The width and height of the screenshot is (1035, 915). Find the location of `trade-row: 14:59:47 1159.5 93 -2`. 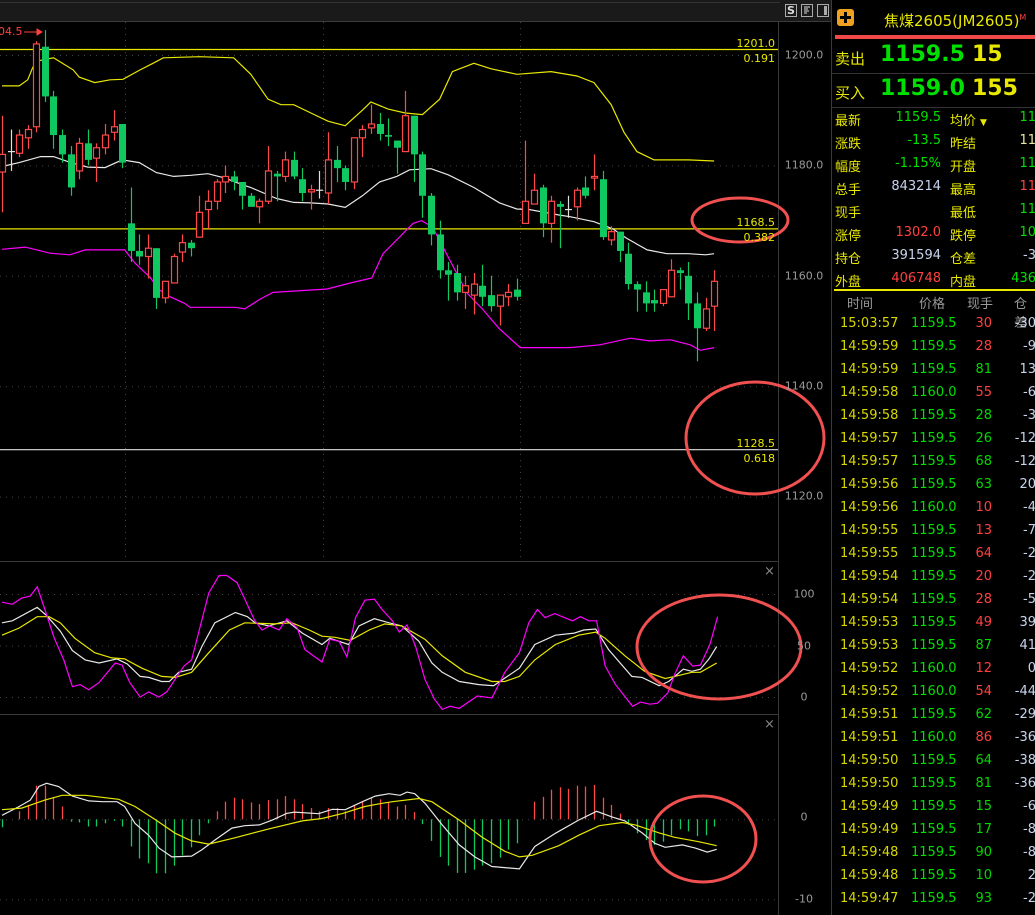

trade-row: 14:59:47 1159.5 93 -2 is located at coordinates (933, 898).